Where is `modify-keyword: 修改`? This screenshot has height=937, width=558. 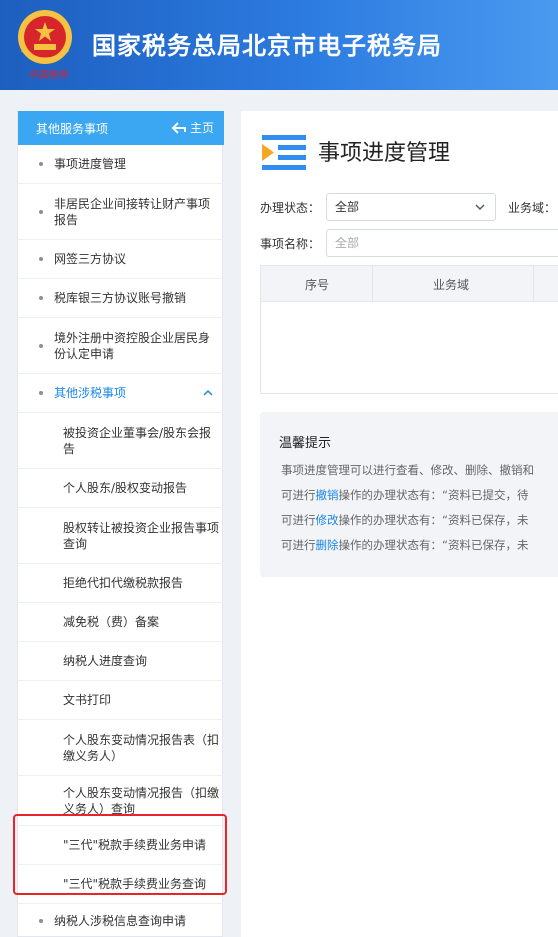
modify-keyword: 修改 is located at coordinates (327, 520).